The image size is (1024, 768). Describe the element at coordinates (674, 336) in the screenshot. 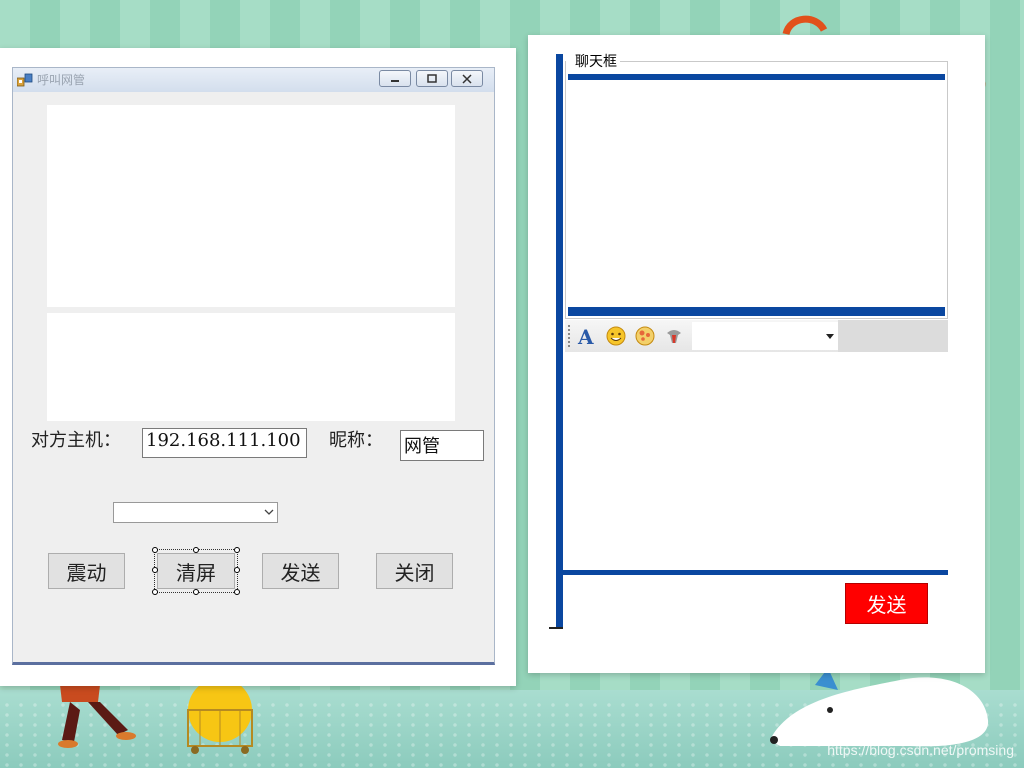

I see `shake-icon` at that location.